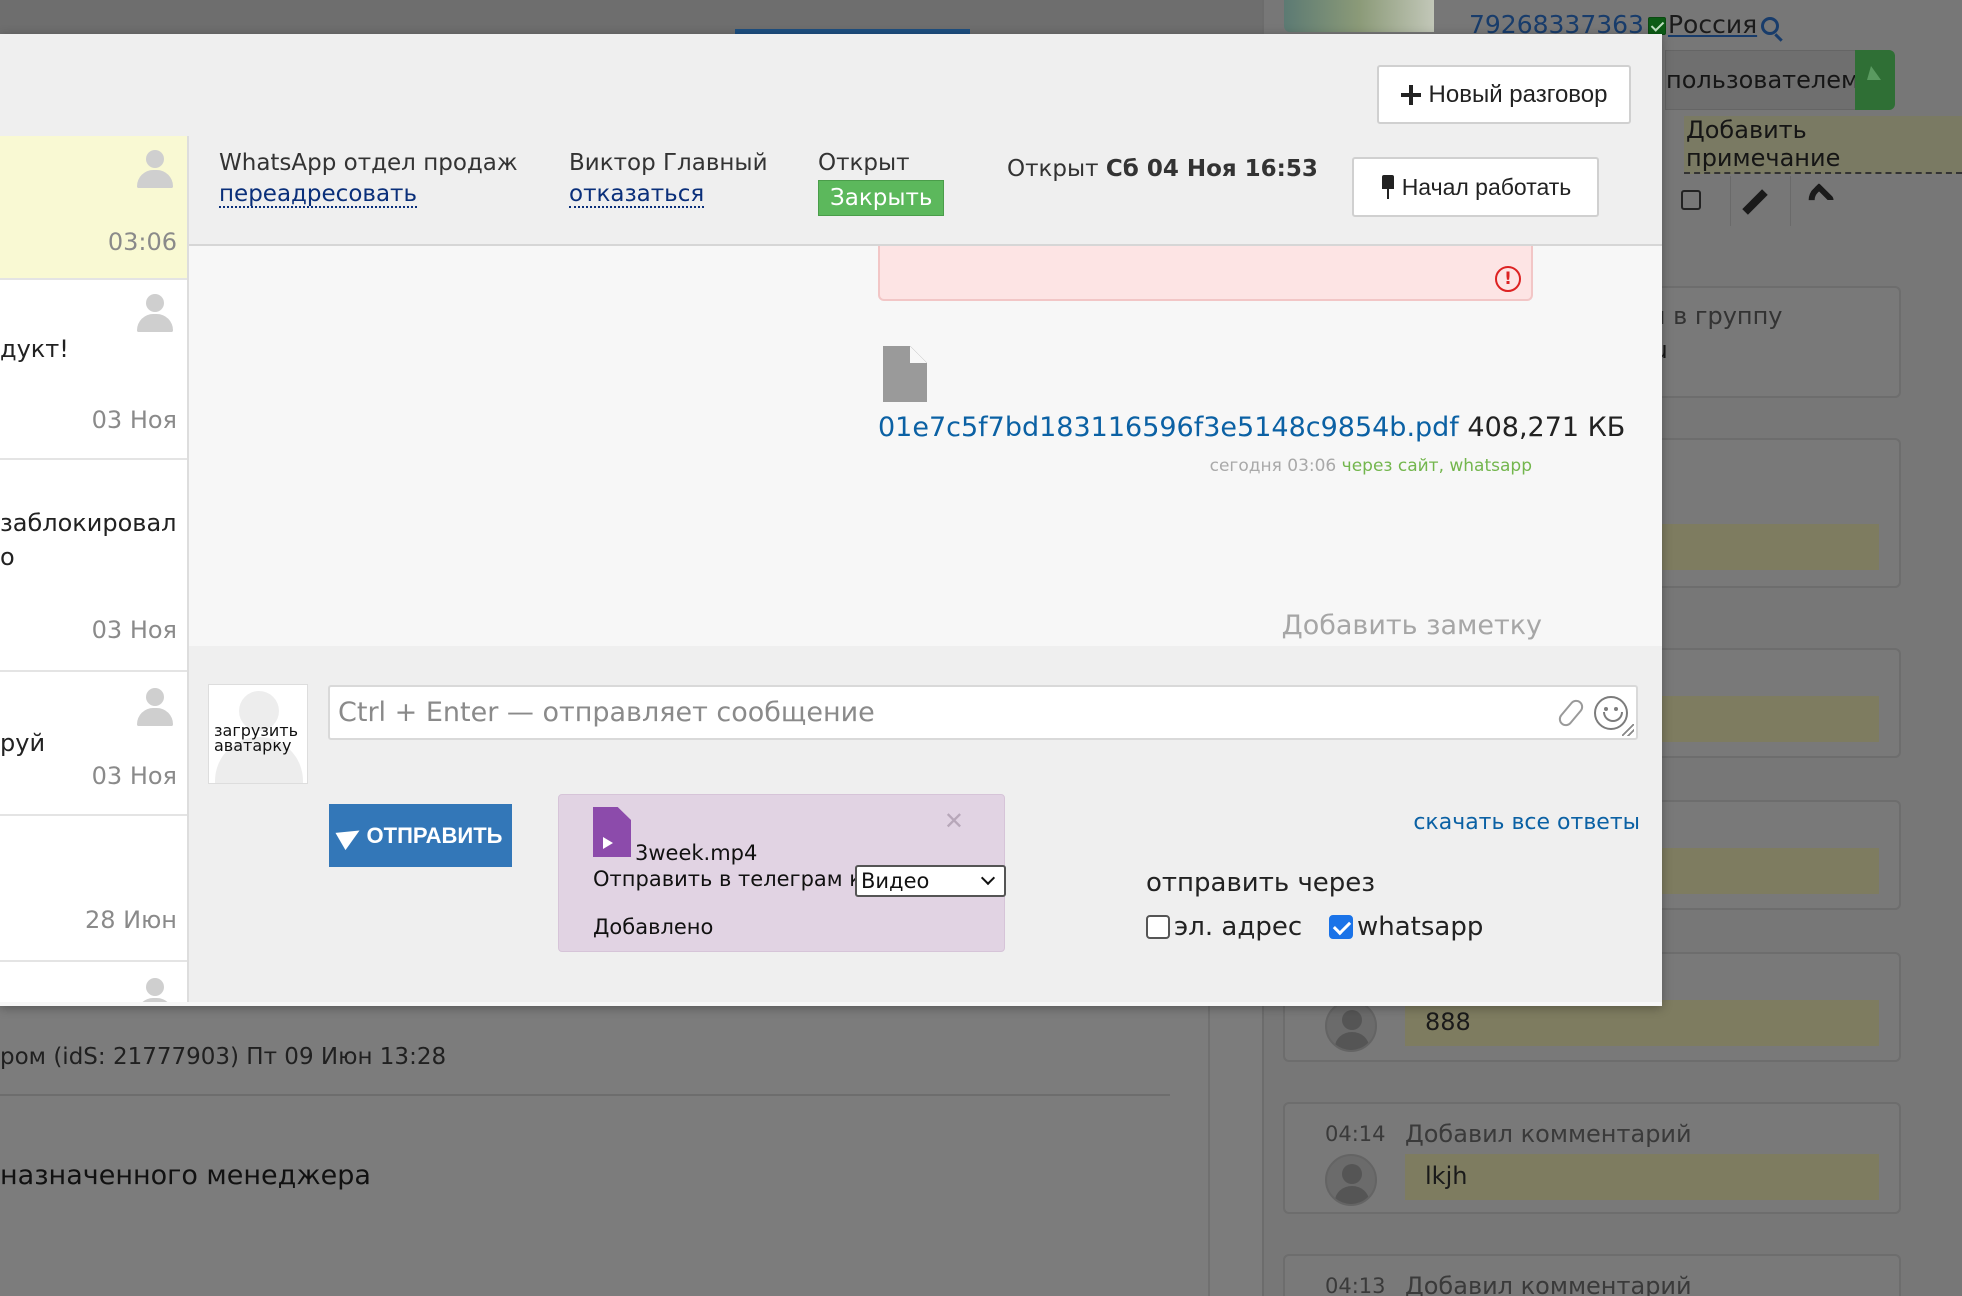 The height and width of the screenshot is (1296, 1962). Describe the element at coordinates (1526, 822) in the screenshot. I see `download-all-link: скачать все ответы` at that location.